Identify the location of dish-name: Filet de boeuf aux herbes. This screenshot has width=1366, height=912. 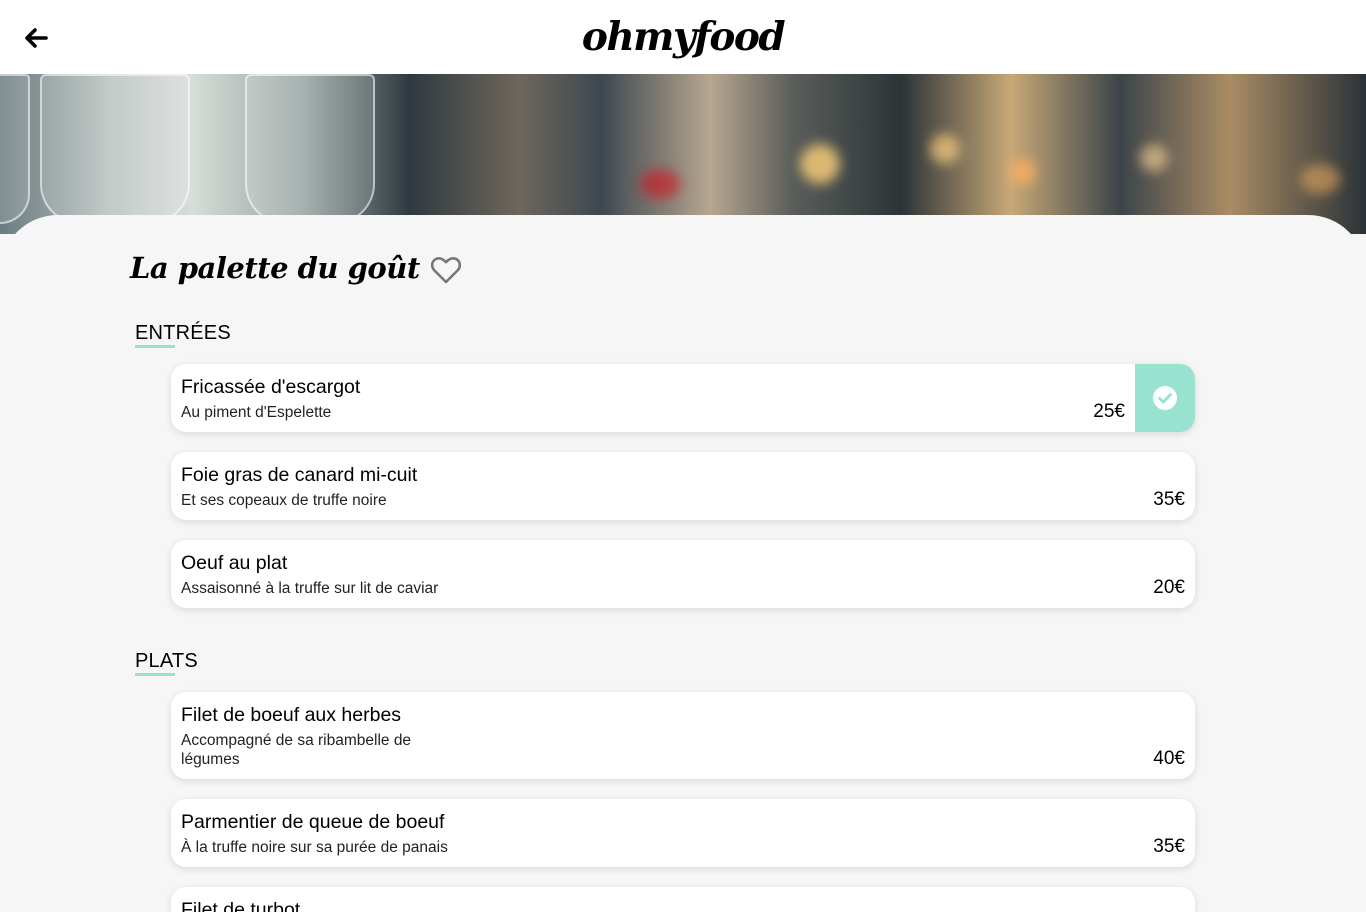
(291, 715).